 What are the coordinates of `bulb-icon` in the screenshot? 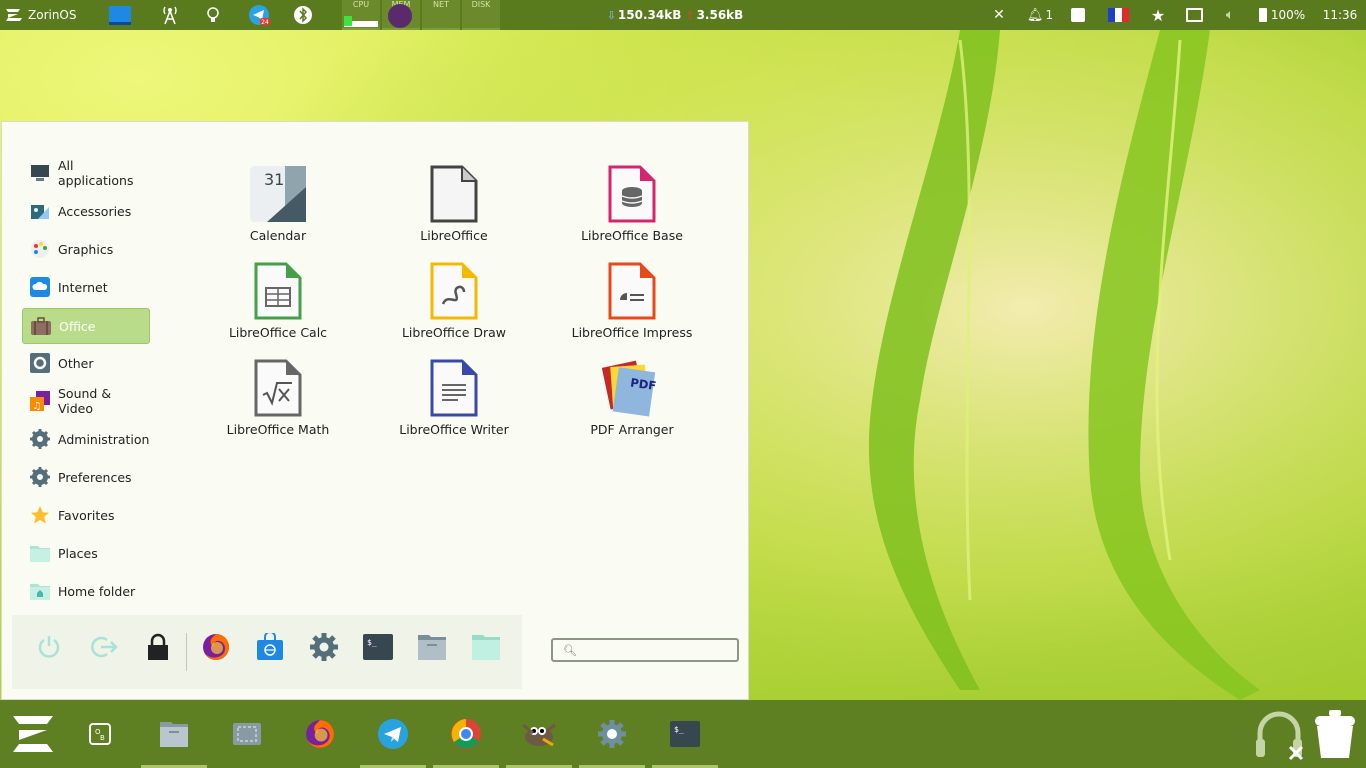 It's located at (213, 15).